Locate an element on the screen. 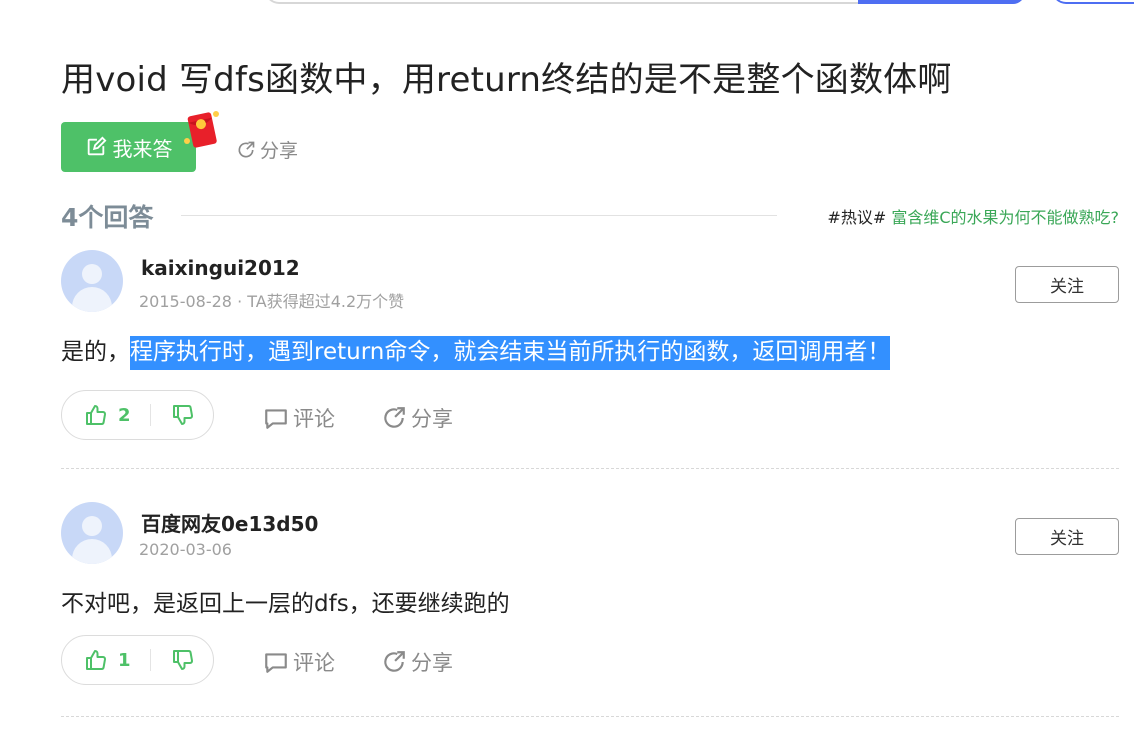  hot-topic-tag: #热议# is located at coordinates (857, 217).